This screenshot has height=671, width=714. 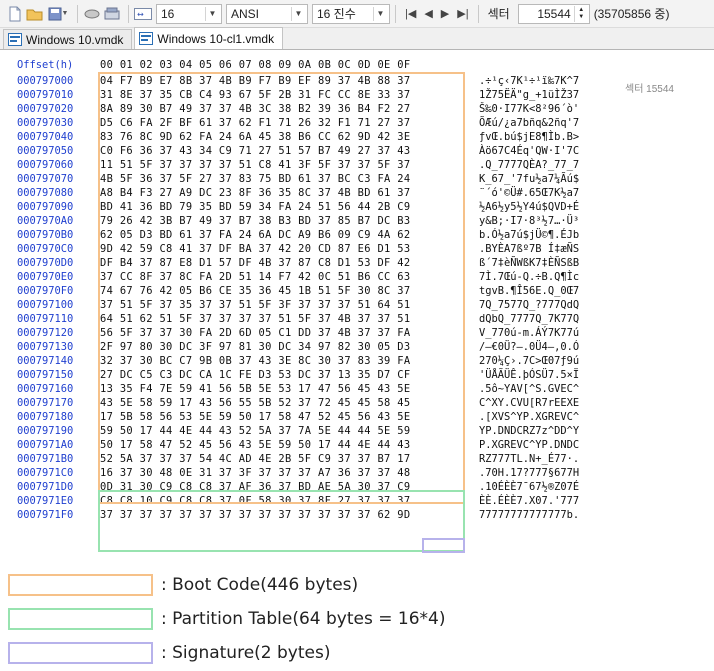 I want to click on row-text: .70H.17?777§677H, so click(x=549, y=473).